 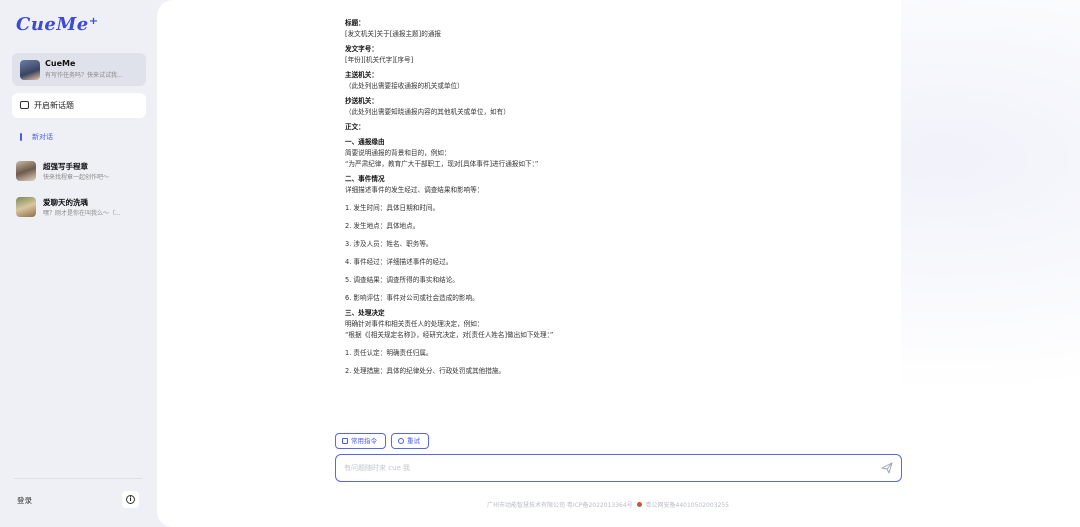 What do you see at coordinates (21, 137) in the screenshot?
I see `active-indicator` at bounding box center [21, 137].